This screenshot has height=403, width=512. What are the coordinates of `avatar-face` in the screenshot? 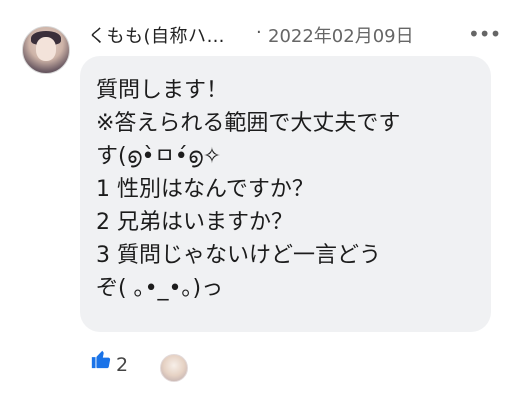 It's located at (46, 49).